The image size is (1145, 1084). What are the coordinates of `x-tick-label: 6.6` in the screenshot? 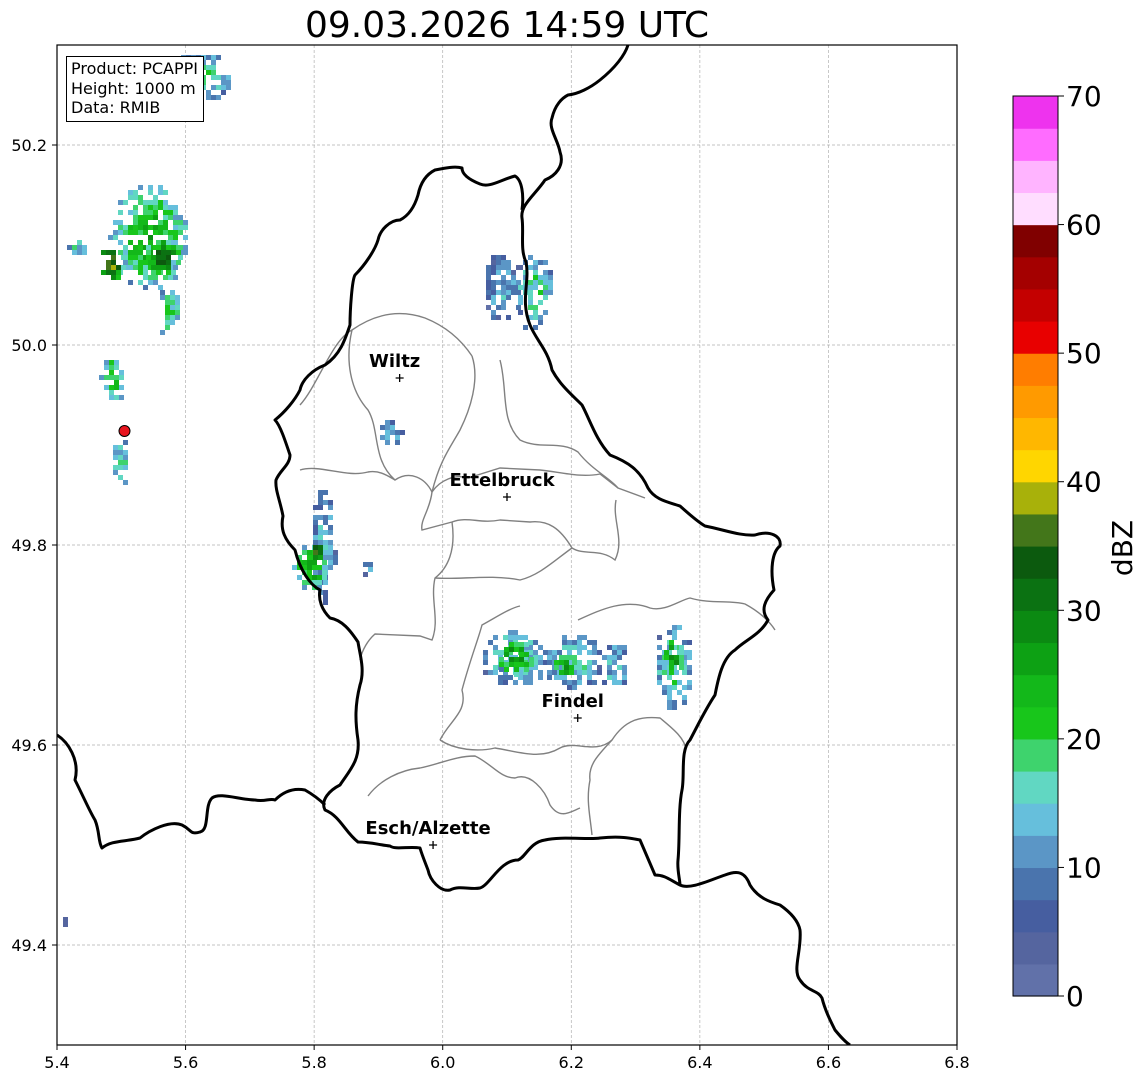 It's located at (828, 1062).